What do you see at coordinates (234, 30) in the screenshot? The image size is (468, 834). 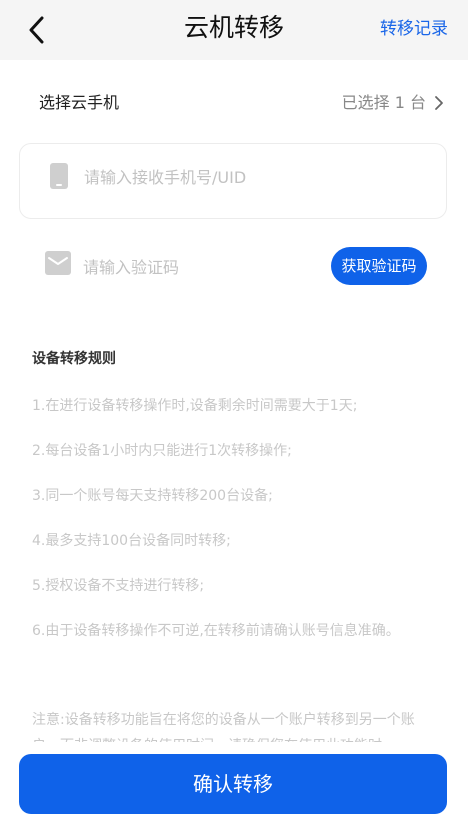 I see `header-bar: 云机转移 转移记录` at bounding box center [234, 30].